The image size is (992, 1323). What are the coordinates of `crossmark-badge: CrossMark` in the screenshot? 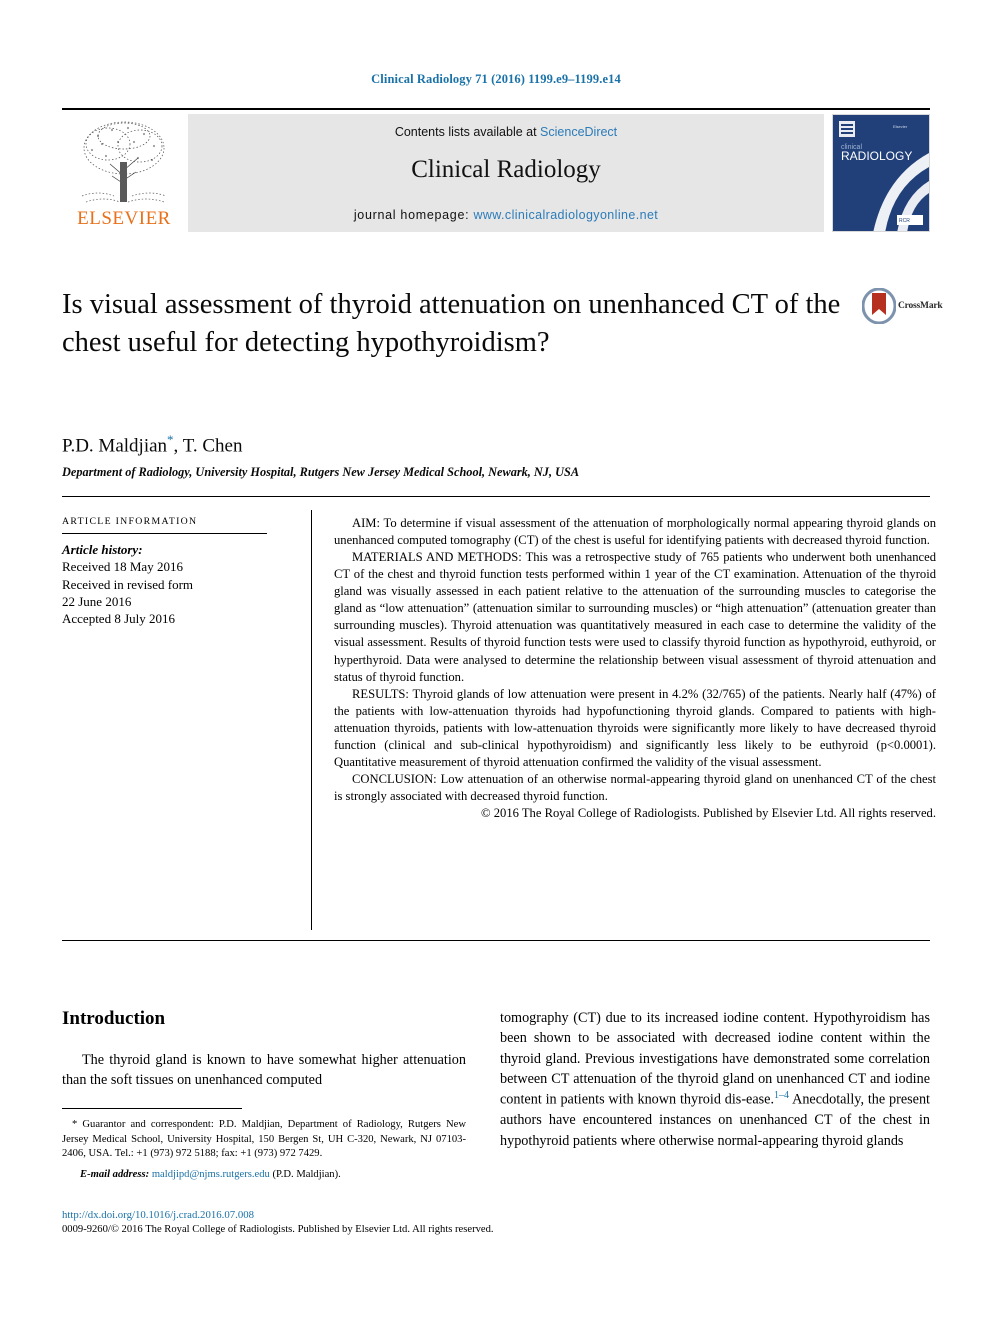 It's located at (902, 307).